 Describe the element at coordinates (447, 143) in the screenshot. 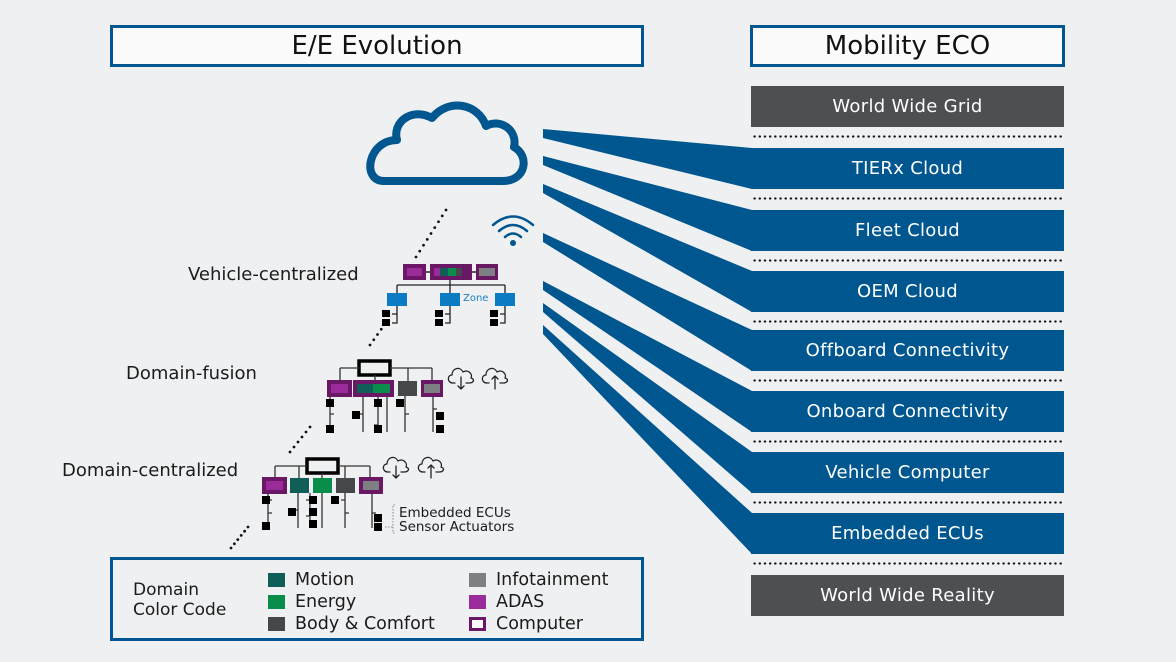

I see `cloud-icon` at that location.